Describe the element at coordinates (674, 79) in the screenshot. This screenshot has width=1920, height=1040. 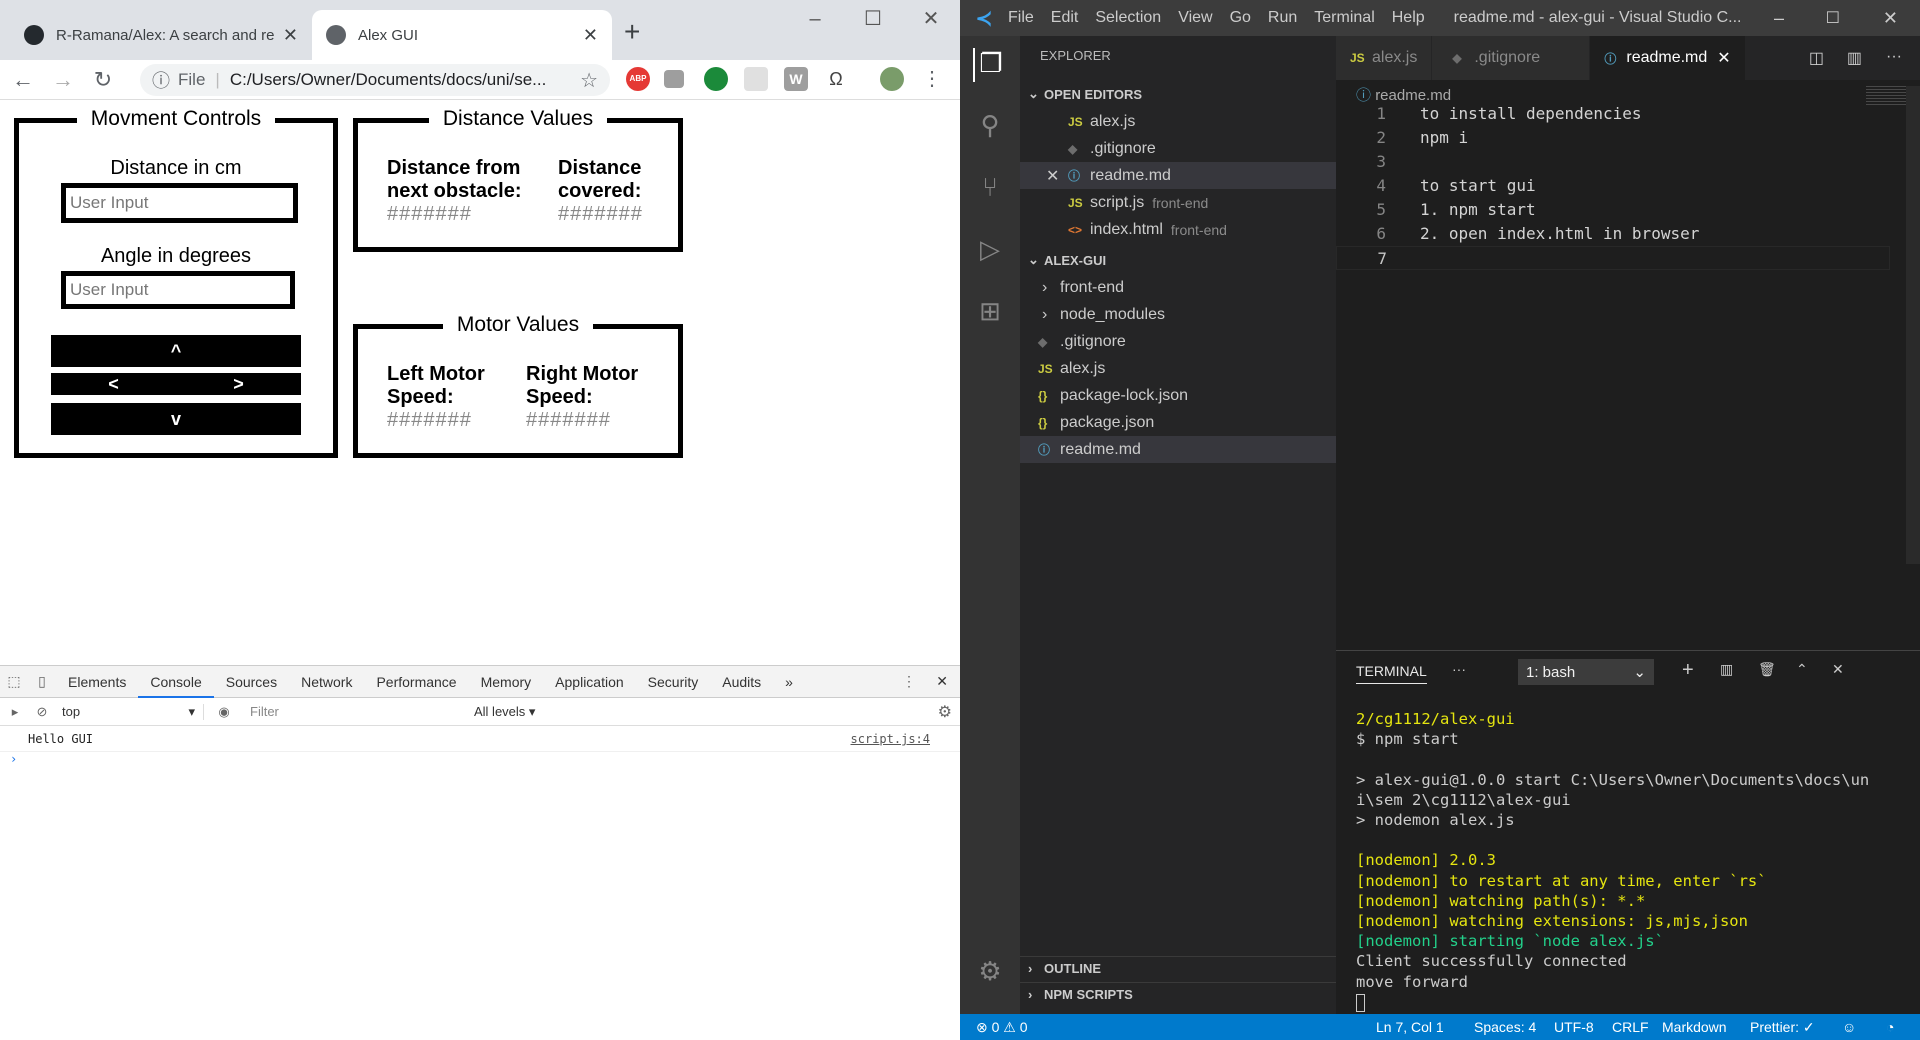
I see `ext-gray-icon` at that location.